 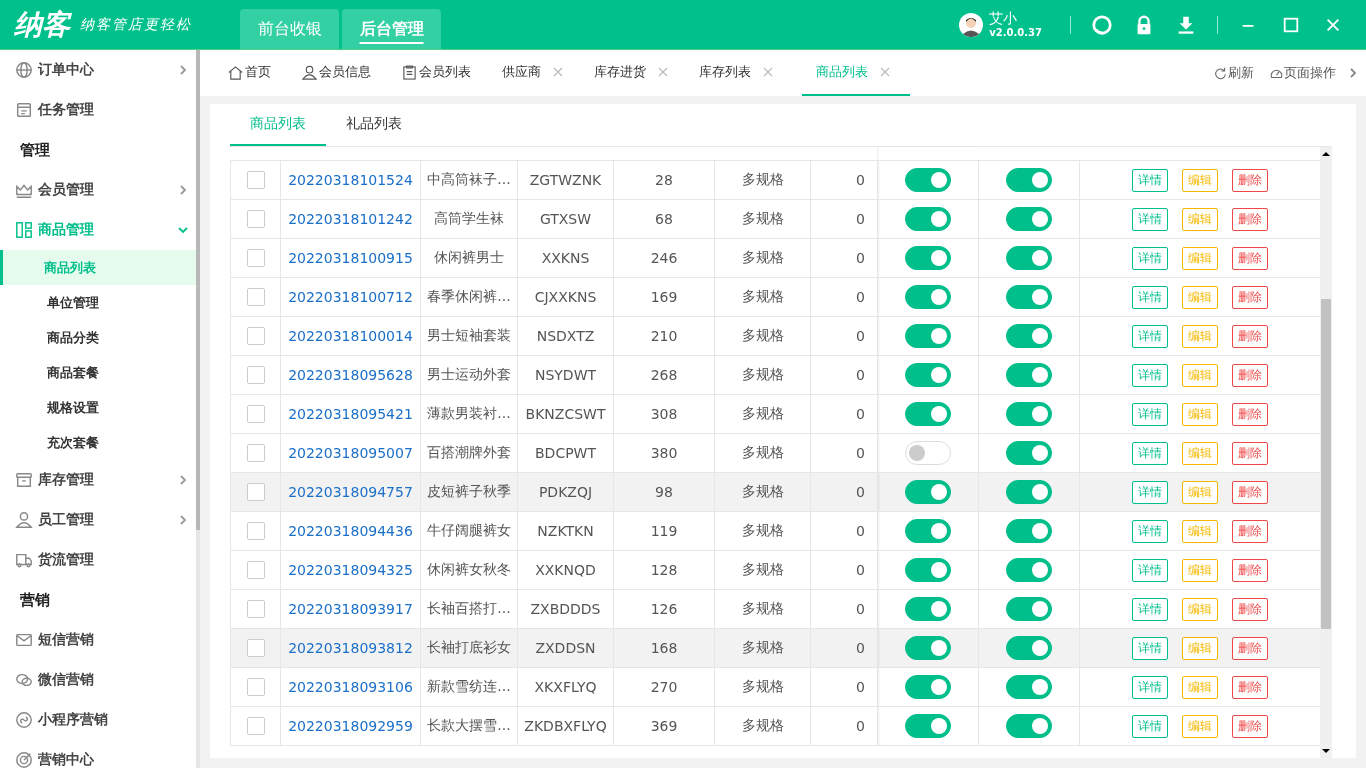 I want to click on product-number-link: 20220318095628, so click(x=350, y=375).